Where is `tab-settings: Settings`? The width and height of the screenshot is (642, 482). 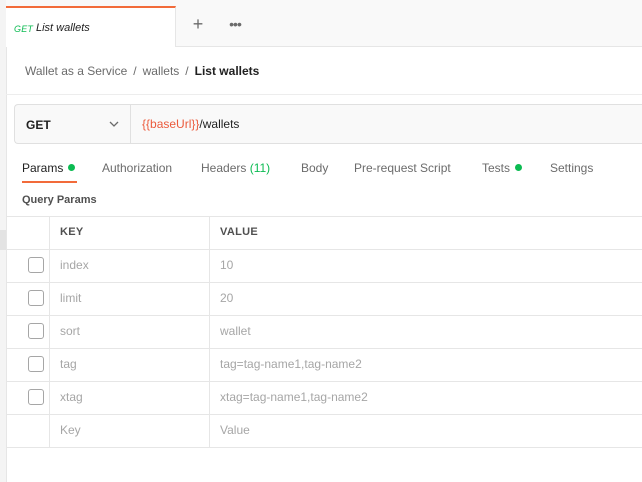 tab-settings: Settings is located at coordinates (571, 168).